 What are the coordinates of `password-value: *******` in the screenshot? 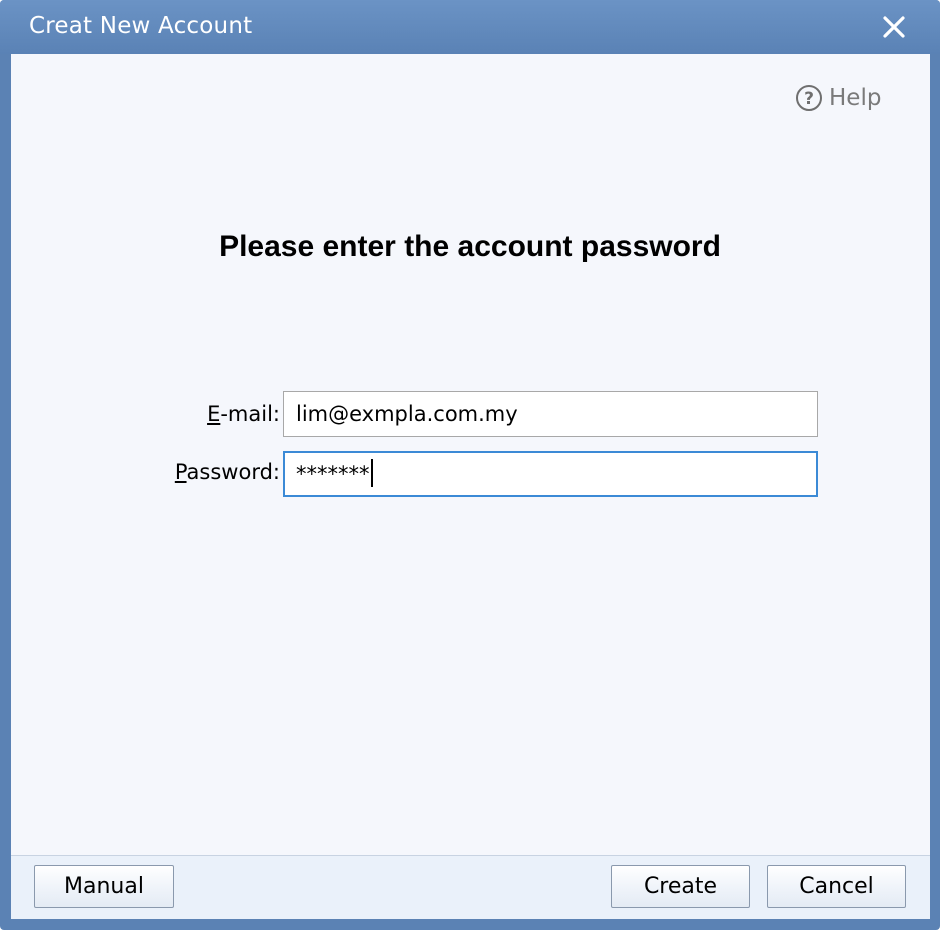 It's located at (333, 474).